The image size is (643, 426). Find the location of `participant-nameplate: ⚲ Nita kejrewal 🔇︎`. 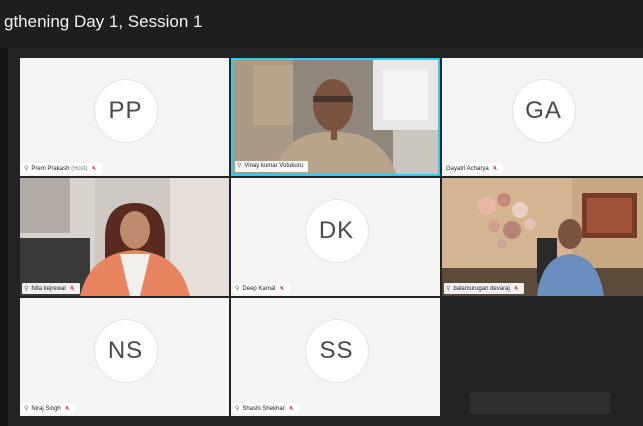

participant-nameplate: ⚲ Nita kejrewal 🔇︎ is located at coordinates (51, 288).